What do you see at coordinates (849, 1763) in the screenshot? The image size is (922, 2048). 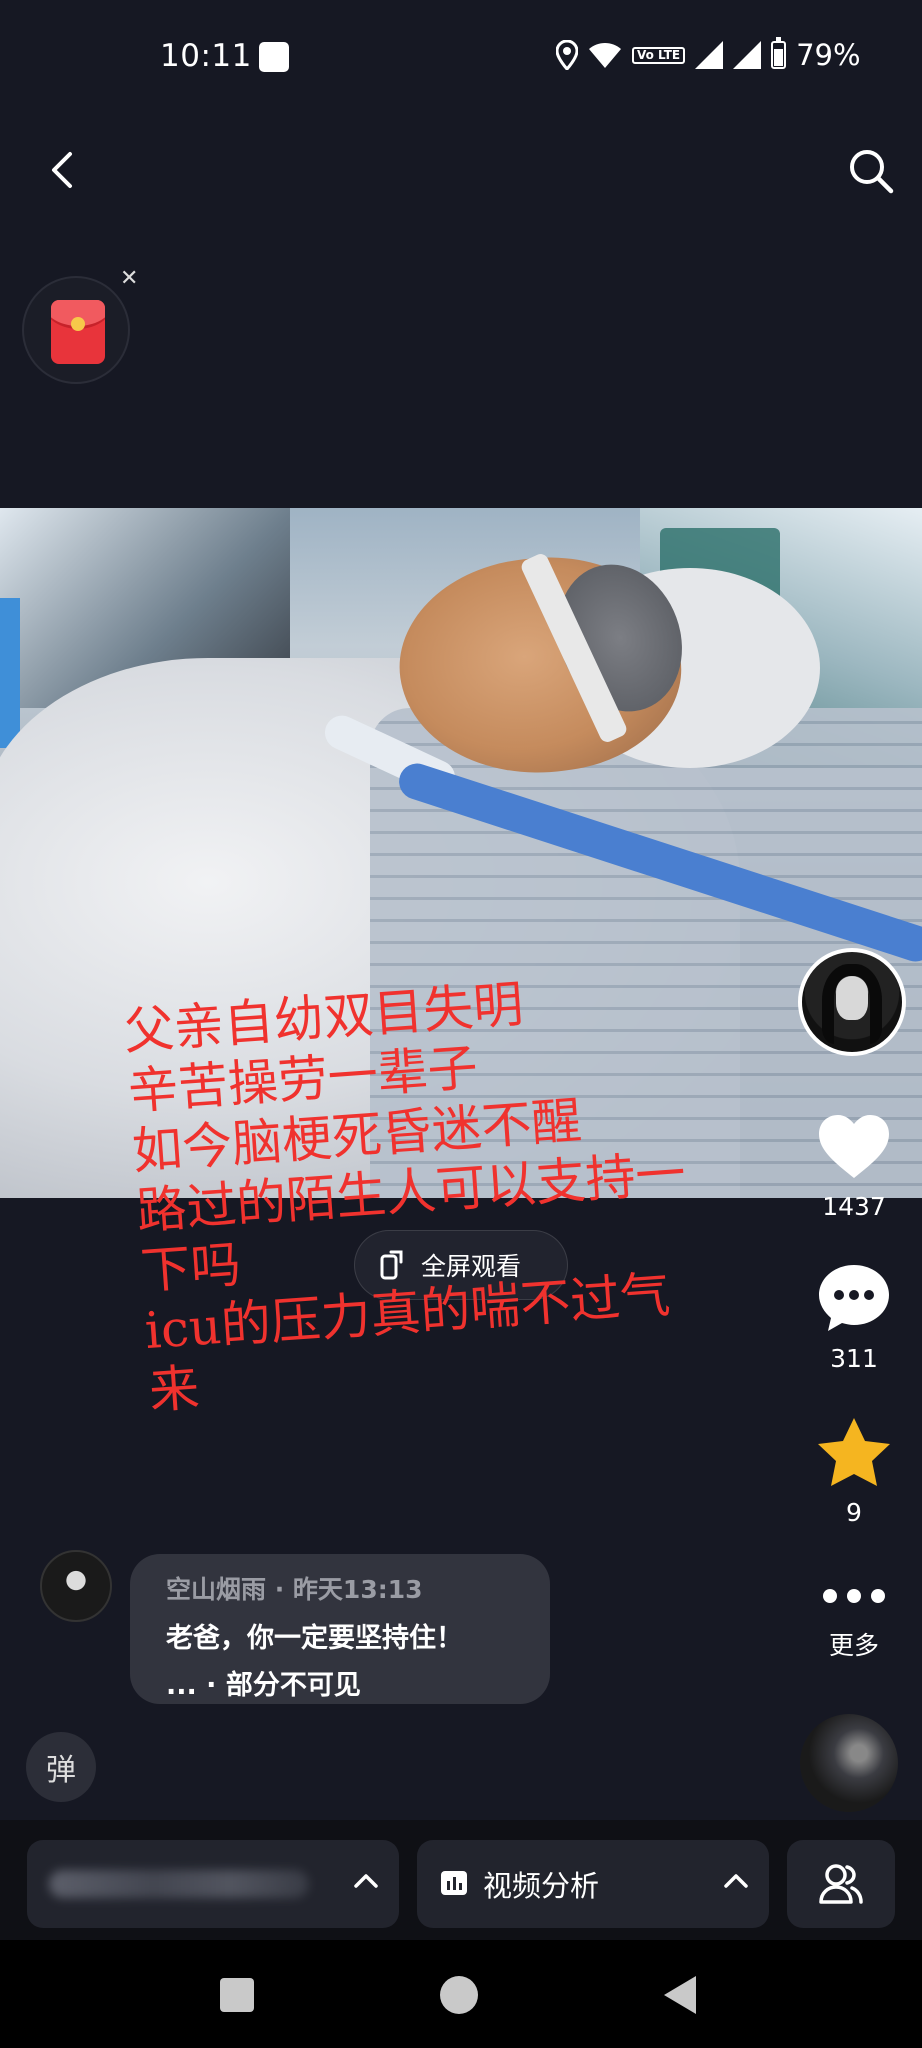 I see `music-disc` at bounding box center [849, 1763].